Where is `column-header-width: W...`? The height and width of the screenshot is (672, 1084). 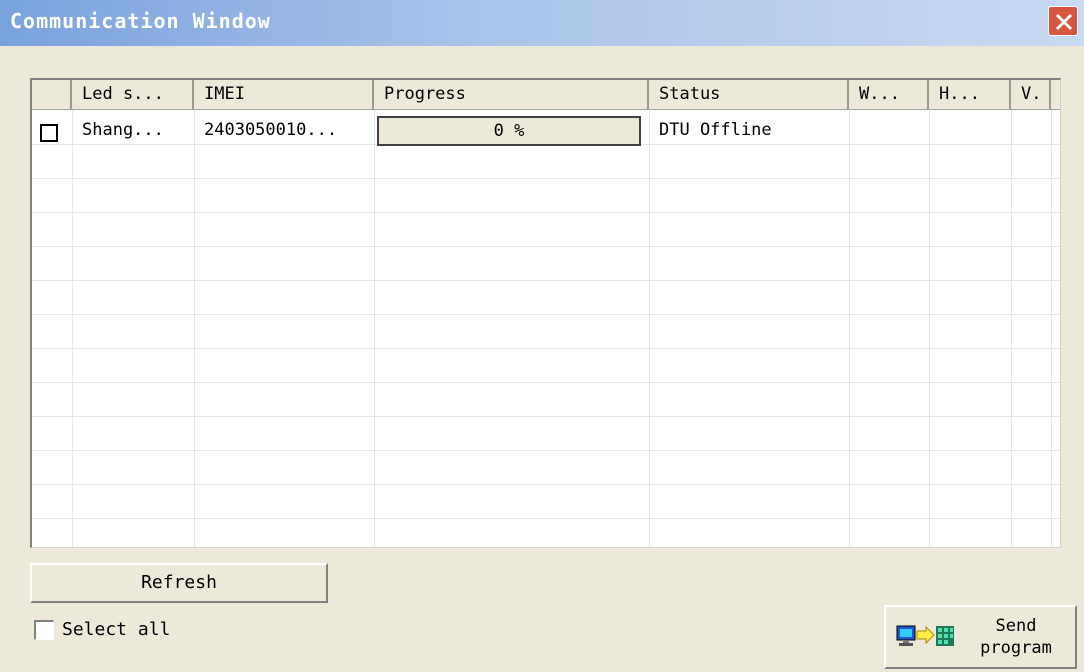
column-header-width: W... is located at coordinates (889, 94).